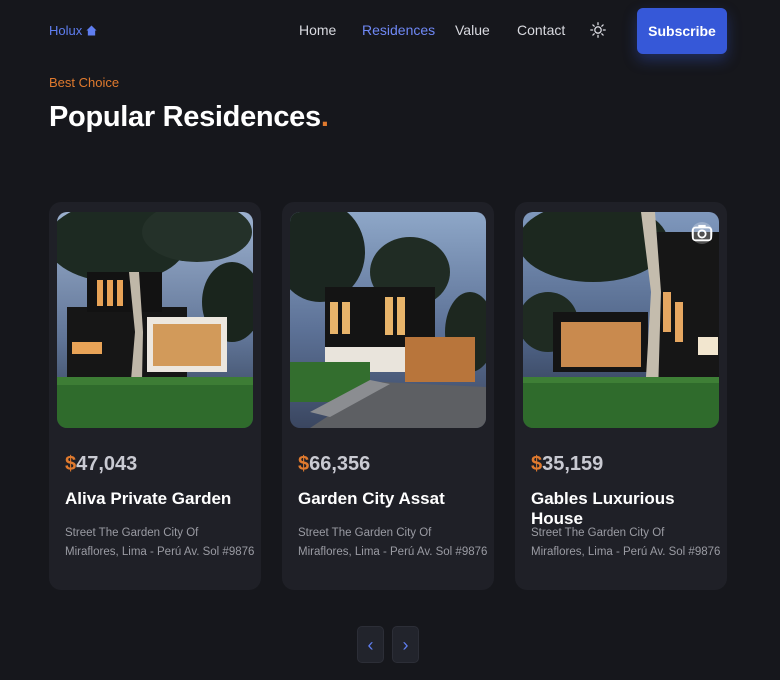 Image resolution: width=780 pixels, height=680 pixels. What do you see at coordinates (598, 30) in the screenshot?
I see `sun-icon` at bounding box center [598, 30].